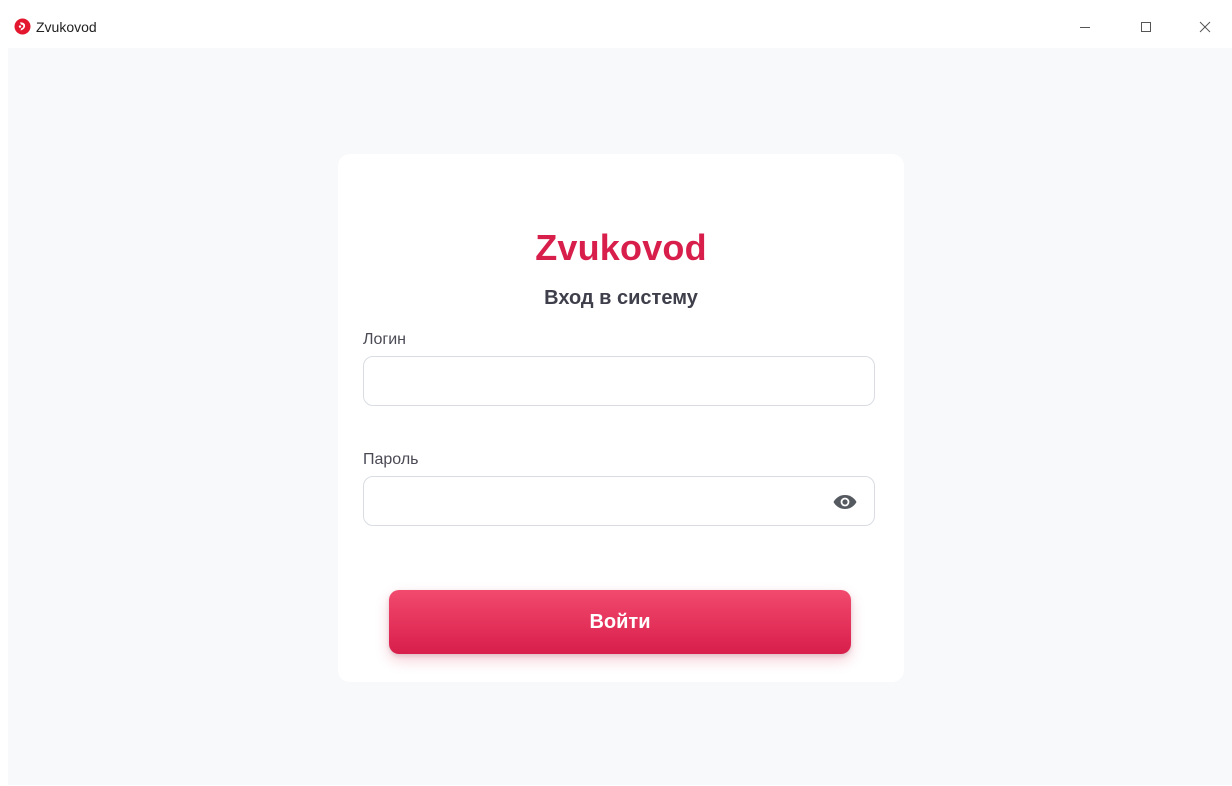 The width and height of the screenshot is (1232, 786). What do you see at coordinates (620, 622) in the screenshot?
I see `login-submit-button: Войти` at bounding box center [620, 622].